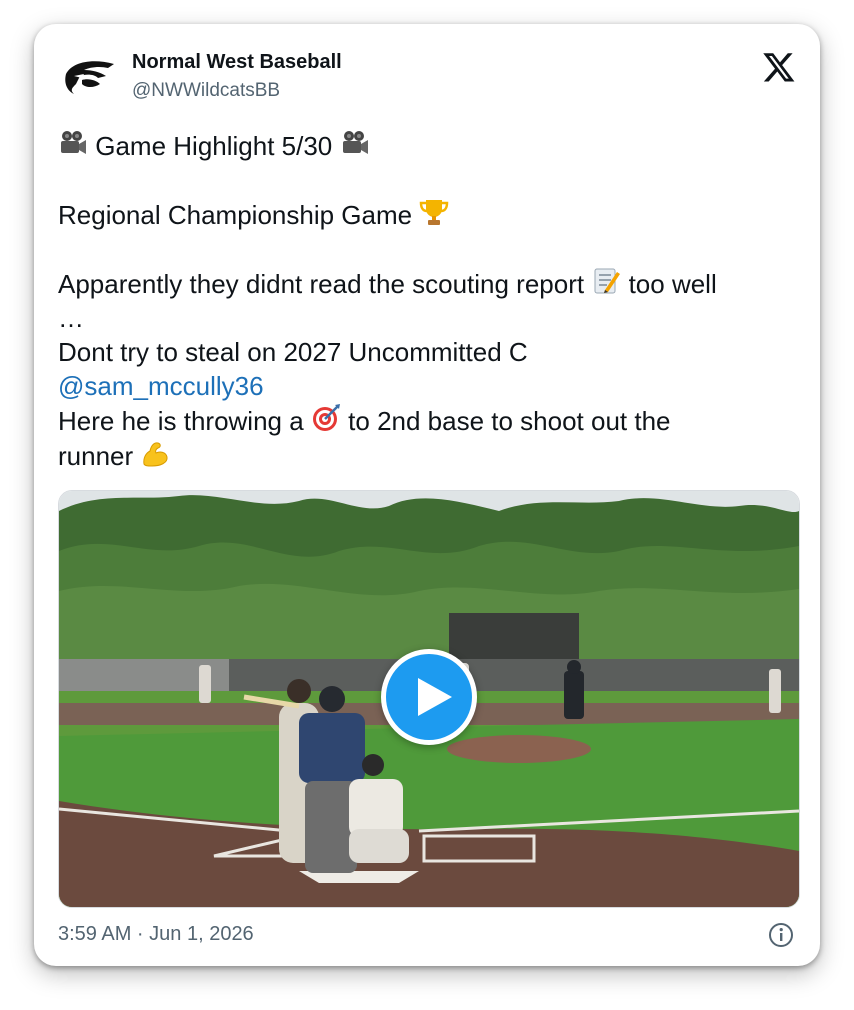 The height and width of the screenshot is (1010, 854). I want to click on author-block: Normal West Baseball @NWWildcatsBB, so click(237, 77).